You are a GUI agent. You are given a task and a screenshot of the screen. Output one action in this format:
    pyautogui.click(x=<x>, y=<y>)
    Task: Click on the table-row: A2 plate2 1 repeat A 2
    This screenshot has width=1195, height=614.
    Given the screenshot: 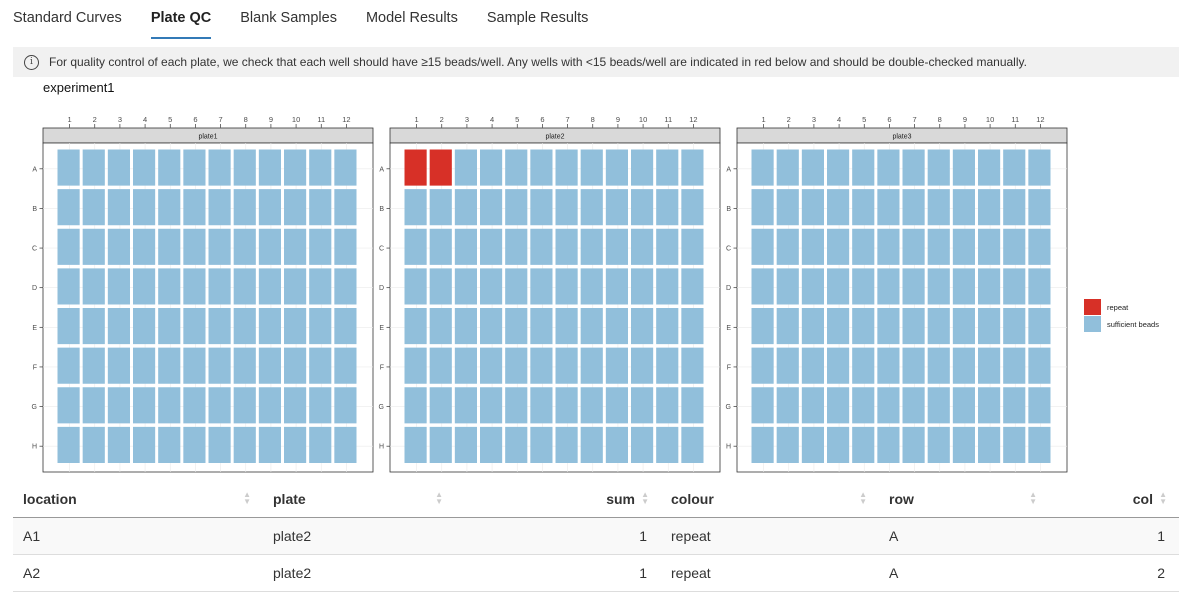 What is the action you would take?
    pyautogui.click(x=596, y=573)
    